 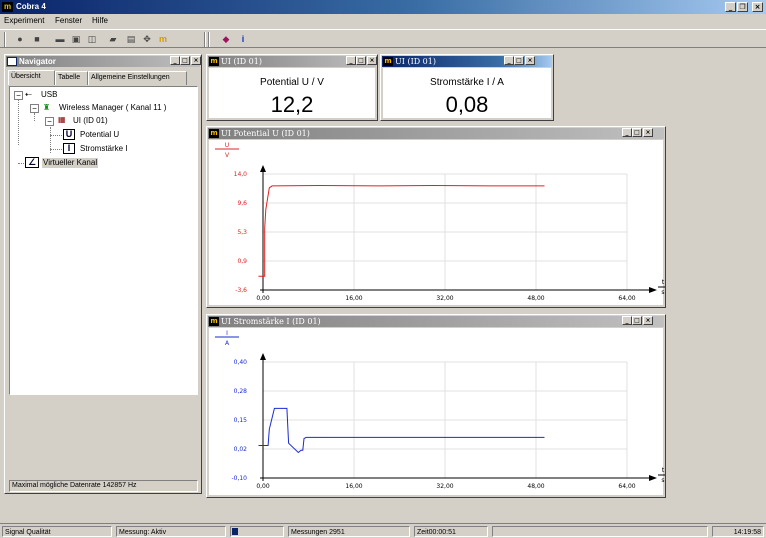 What do you see at coordinates (49, 95) in the screenshot?
I see `tree-item-usb: USB` at bounding box center [49, 95].